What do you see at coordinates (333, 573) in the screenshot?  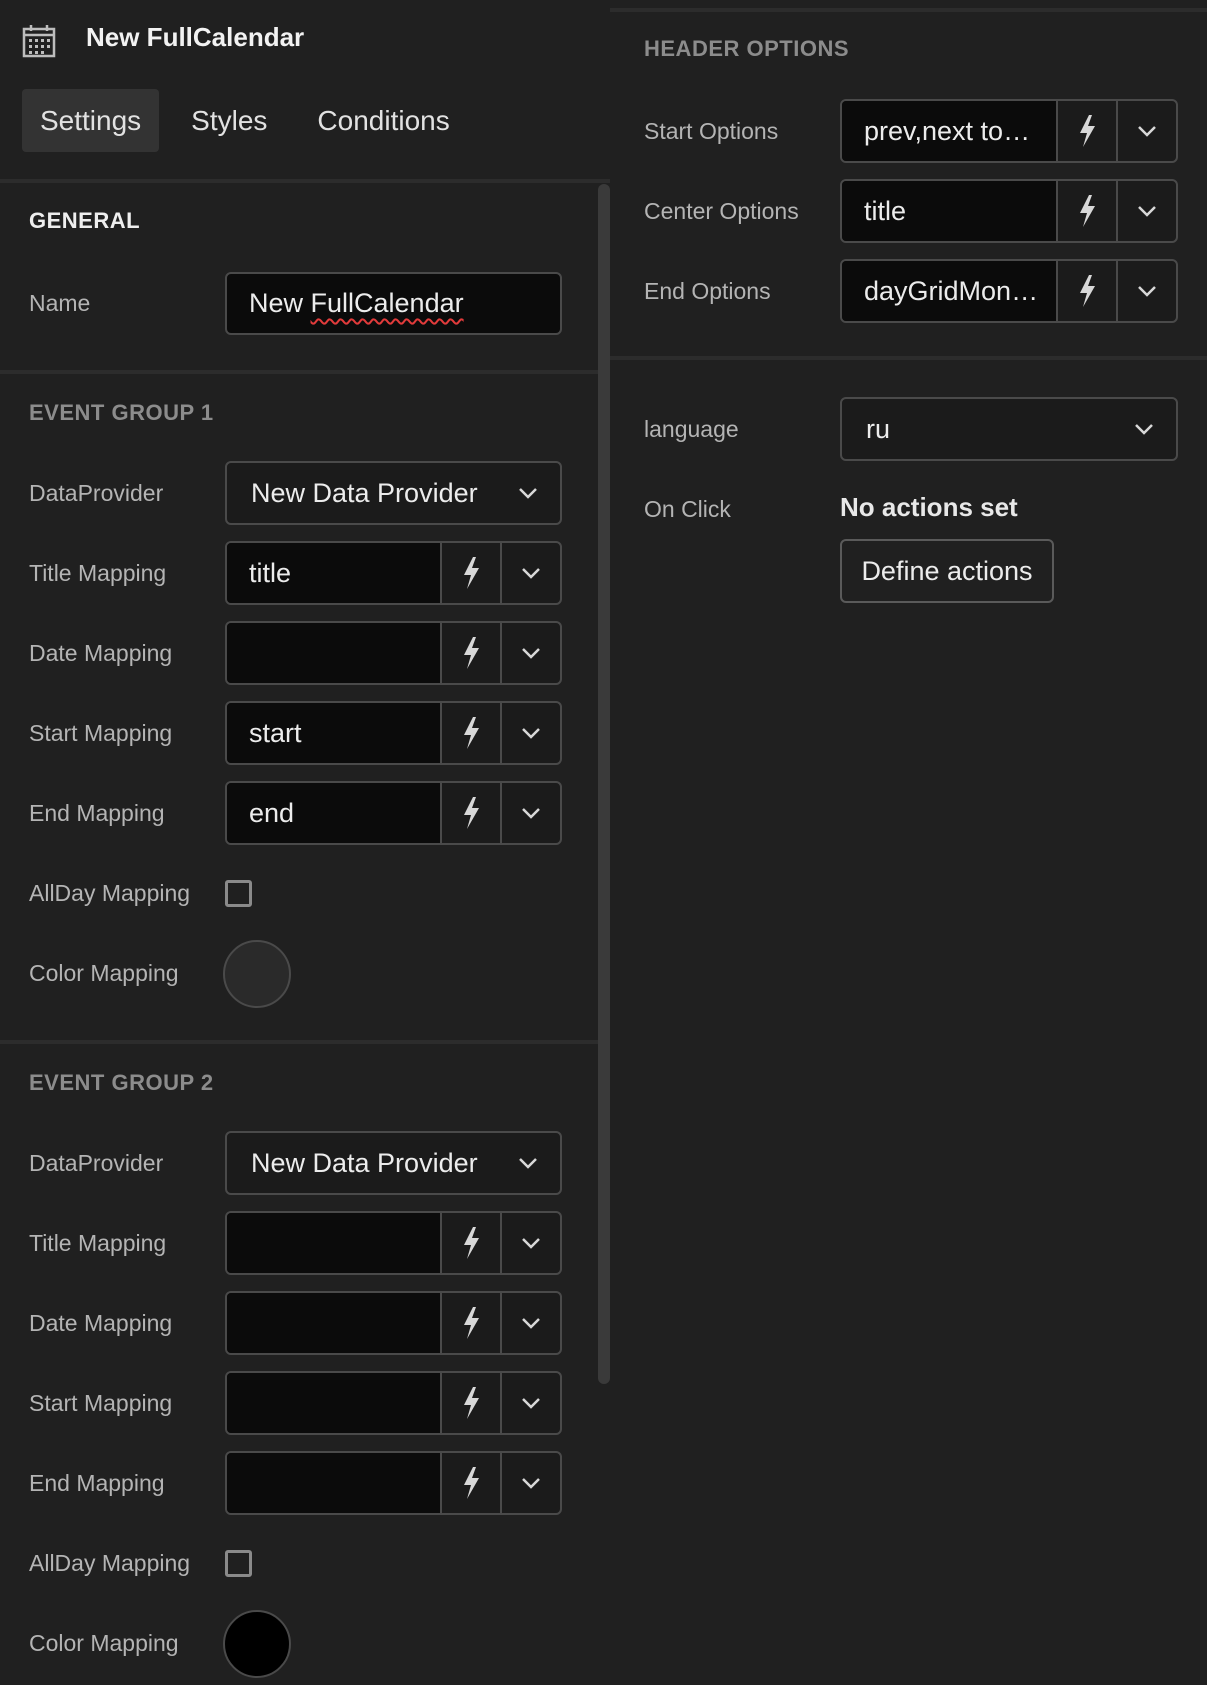 I see `title-mapping-input: title` at bounding box center [333, 573].